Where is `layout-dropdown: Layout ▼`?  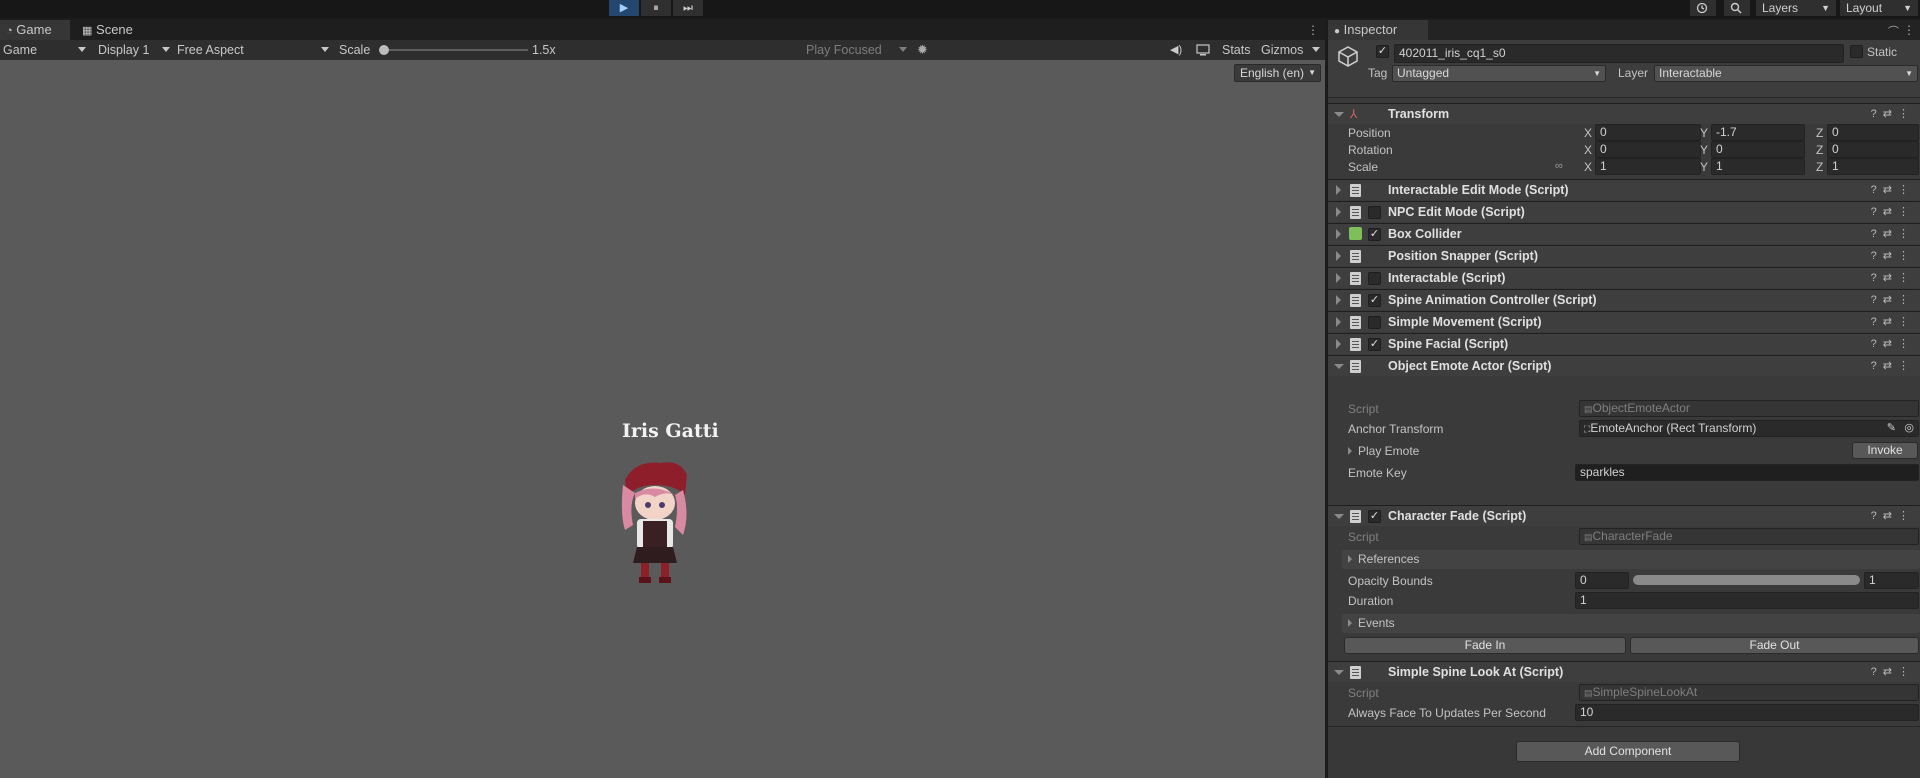
layout-dropdown: Layout ▼ is located at coordinates (1879, 8).